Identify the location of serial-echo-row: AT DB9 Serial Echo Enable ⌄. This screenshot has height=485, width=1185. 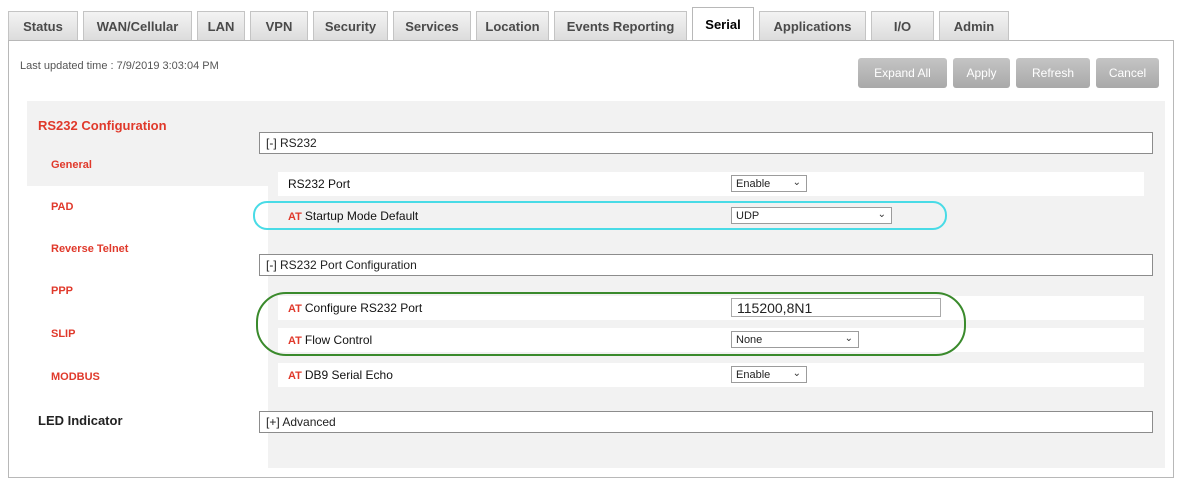
(711, 375).